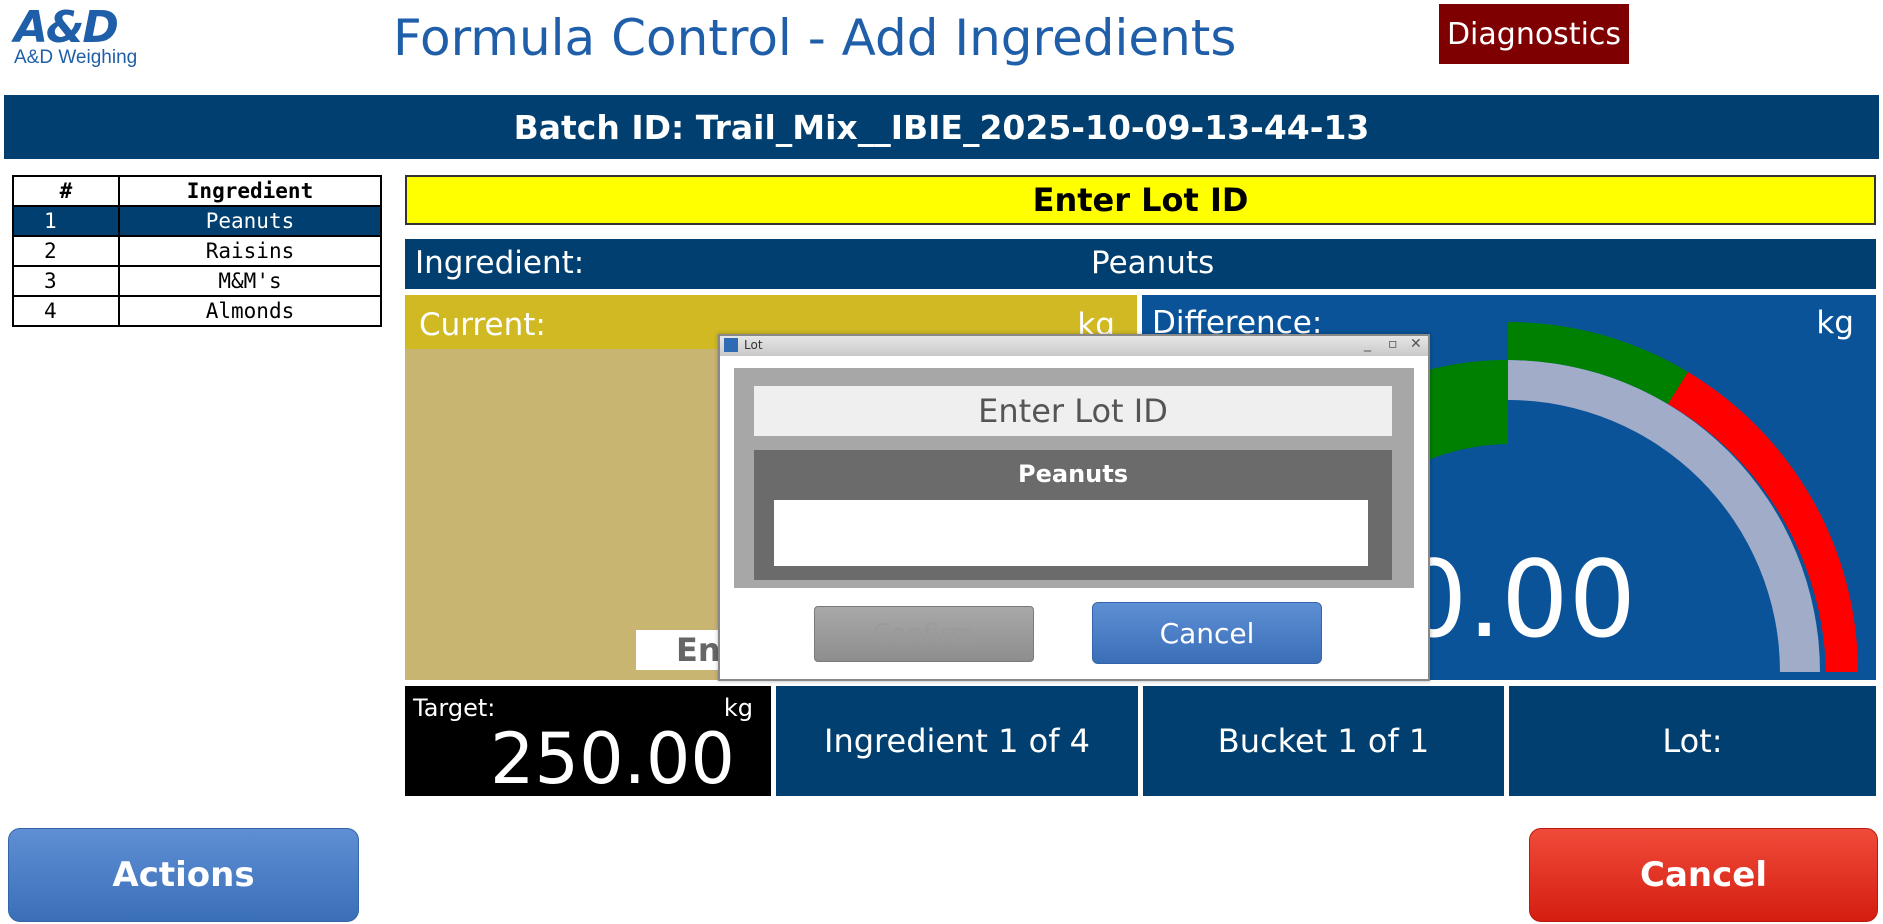 This screenshot has width=1883, height=924. I want to click on difference-value: 0.00, so click(1518, 599).